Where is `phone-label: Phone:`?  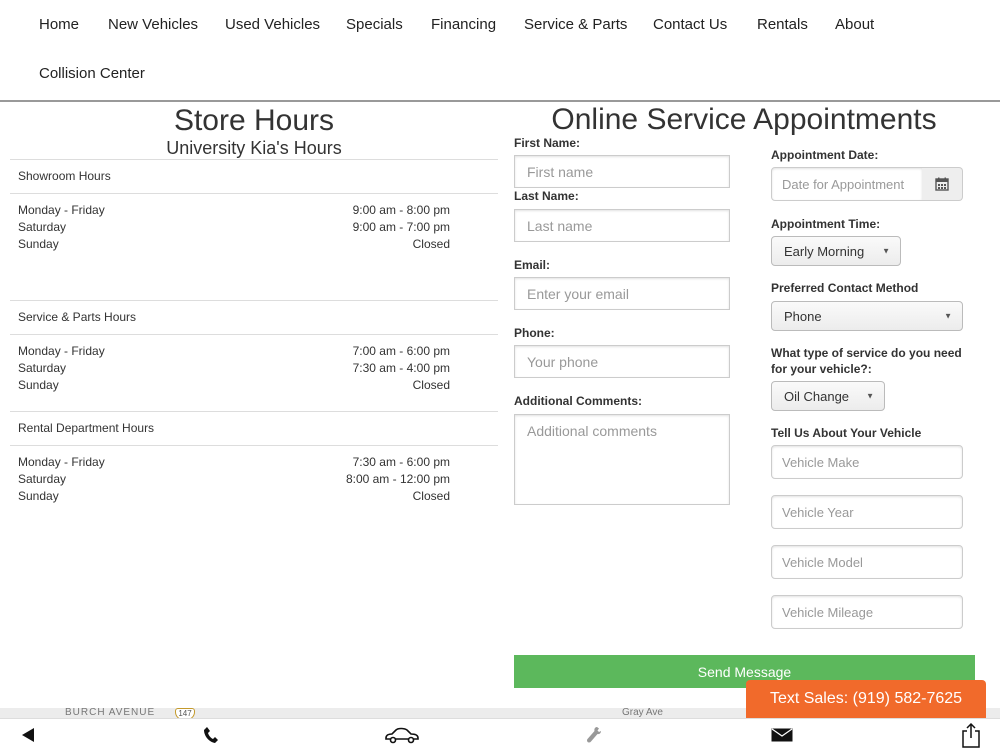 phone-label: Phone: is located at coordinates (534, 333).